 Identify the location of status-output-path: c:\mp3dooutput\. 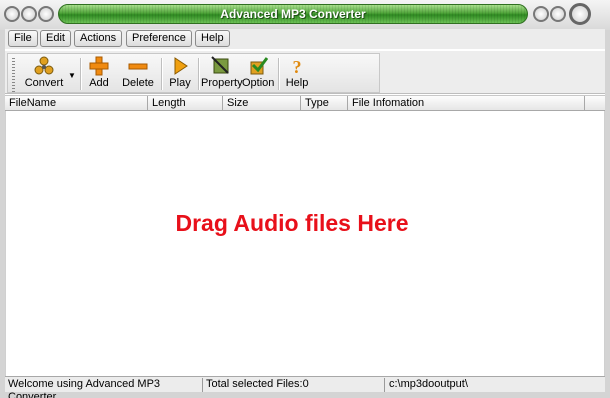
(428, 384).